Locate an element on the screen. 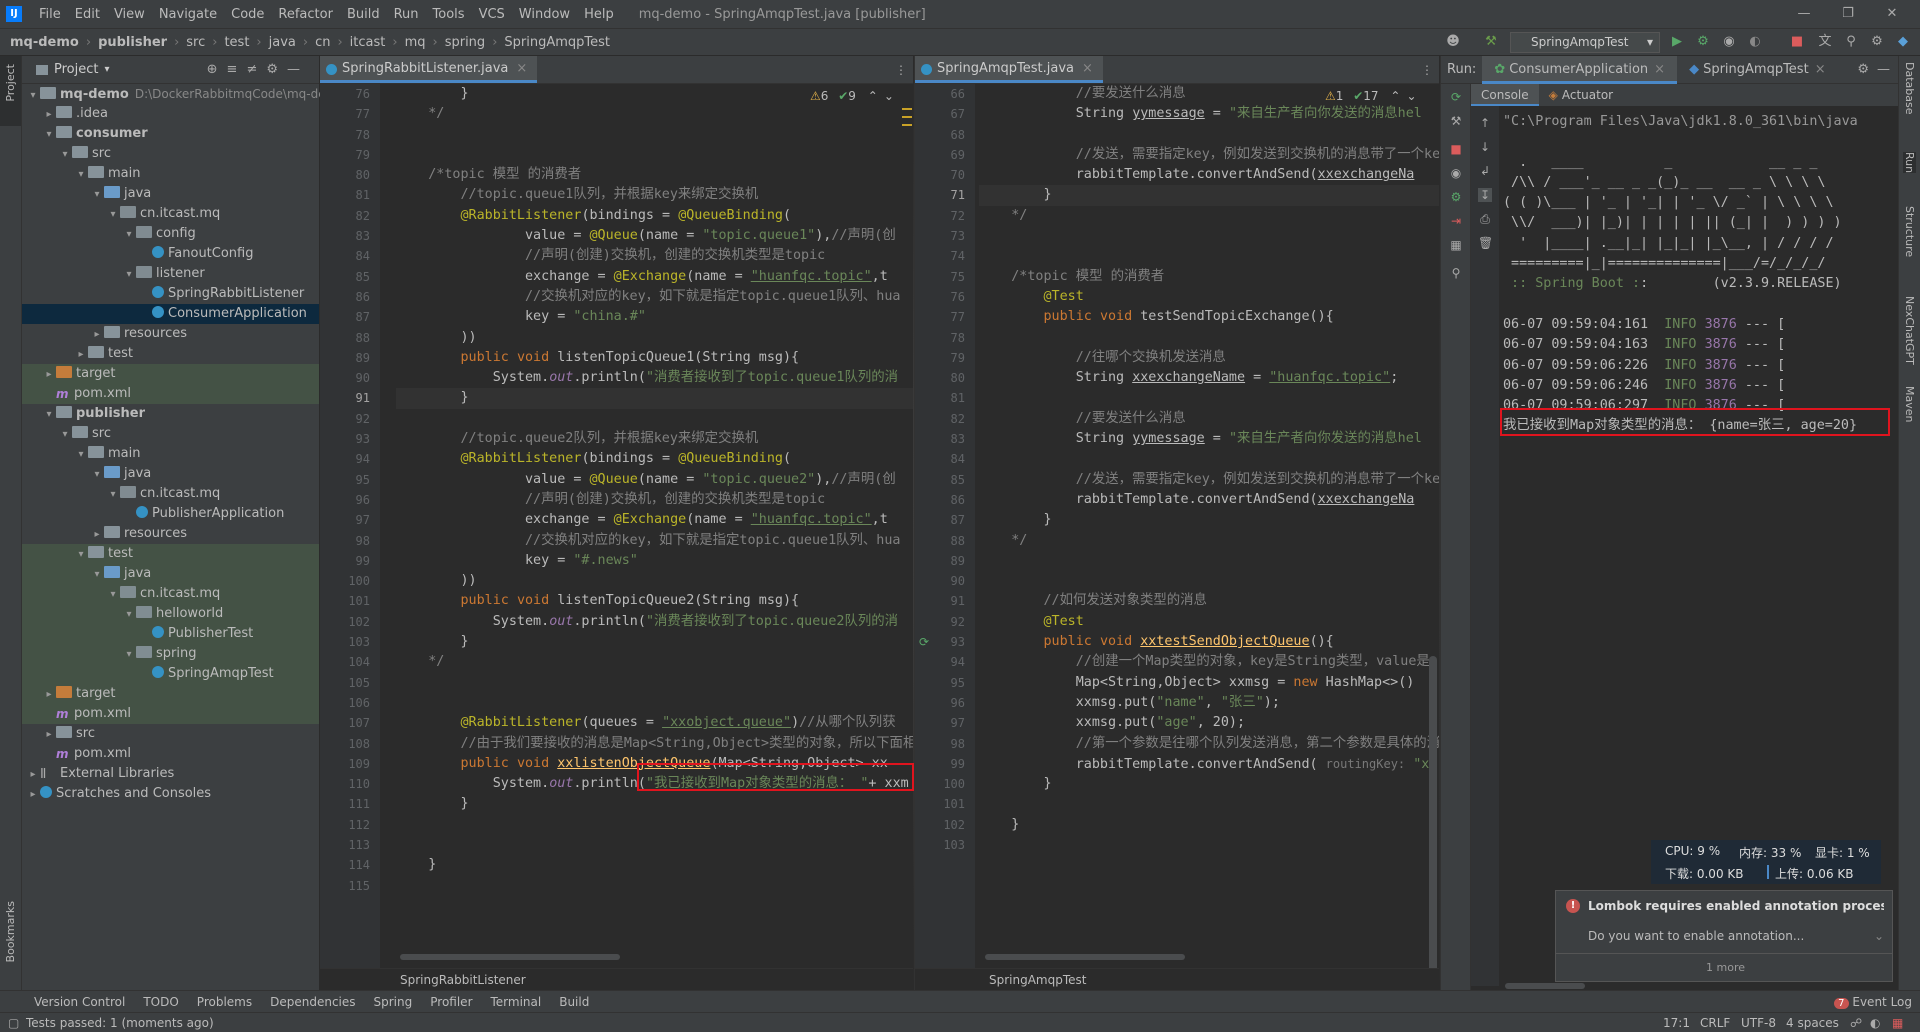  line-number: 75 is located at coordinates (945, 277).